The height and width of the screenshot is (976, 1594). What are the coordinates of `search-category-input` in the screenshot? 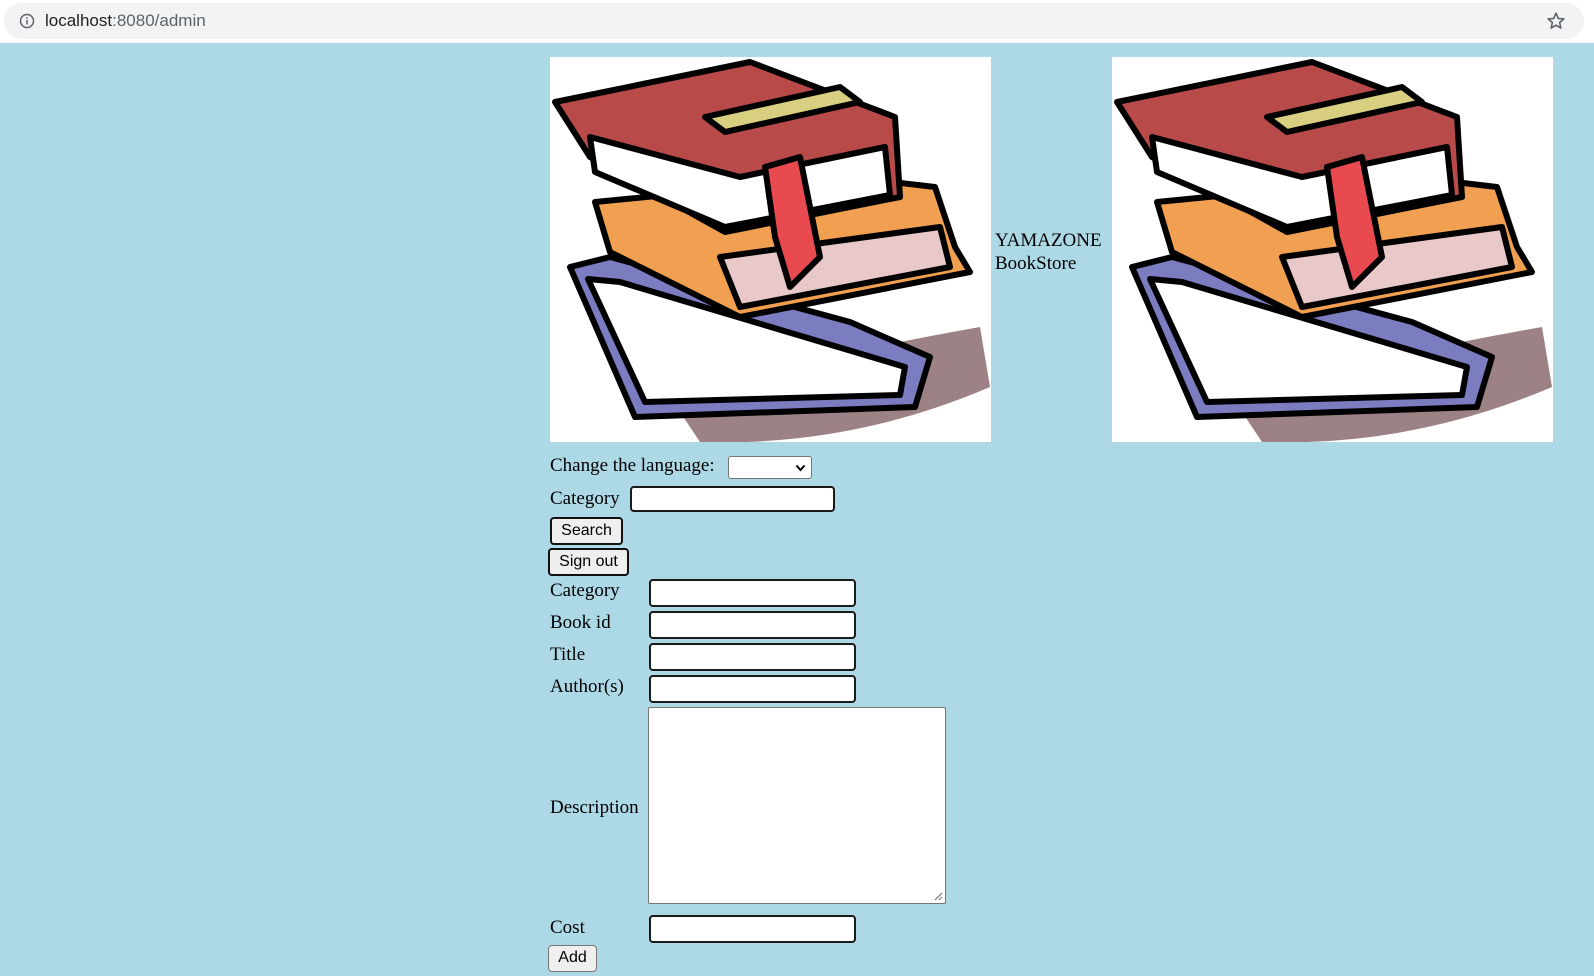 It's located at (732, 499).